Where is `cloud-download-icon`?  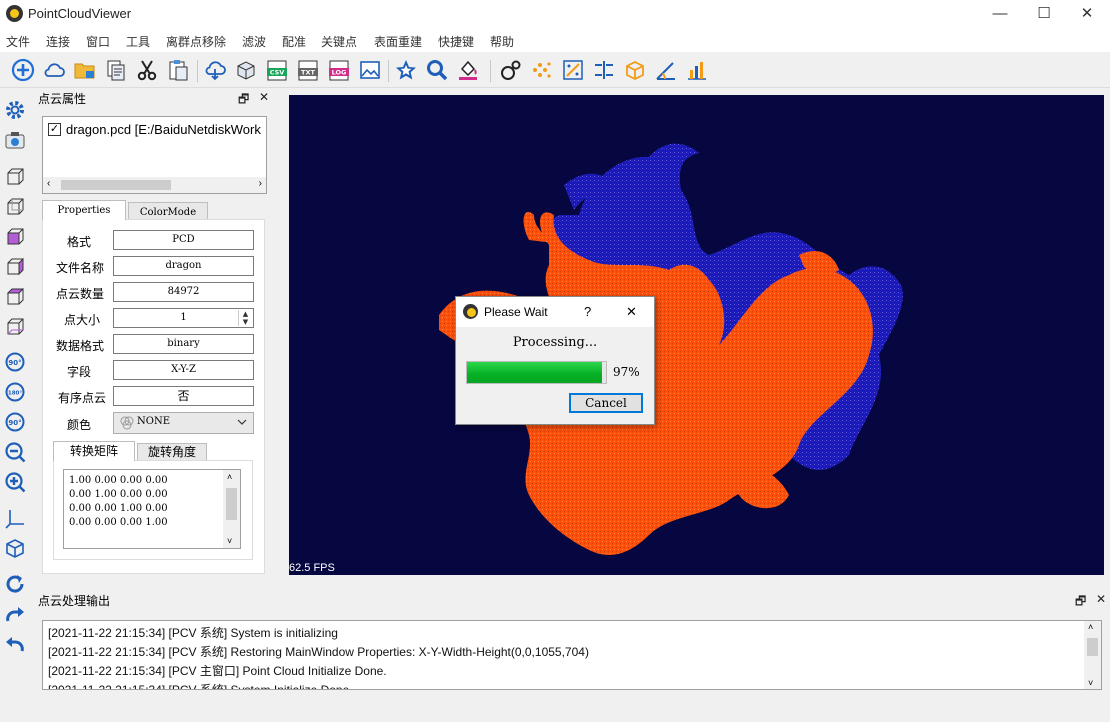
cloud-download-icon is located at coordinates (215, 70).